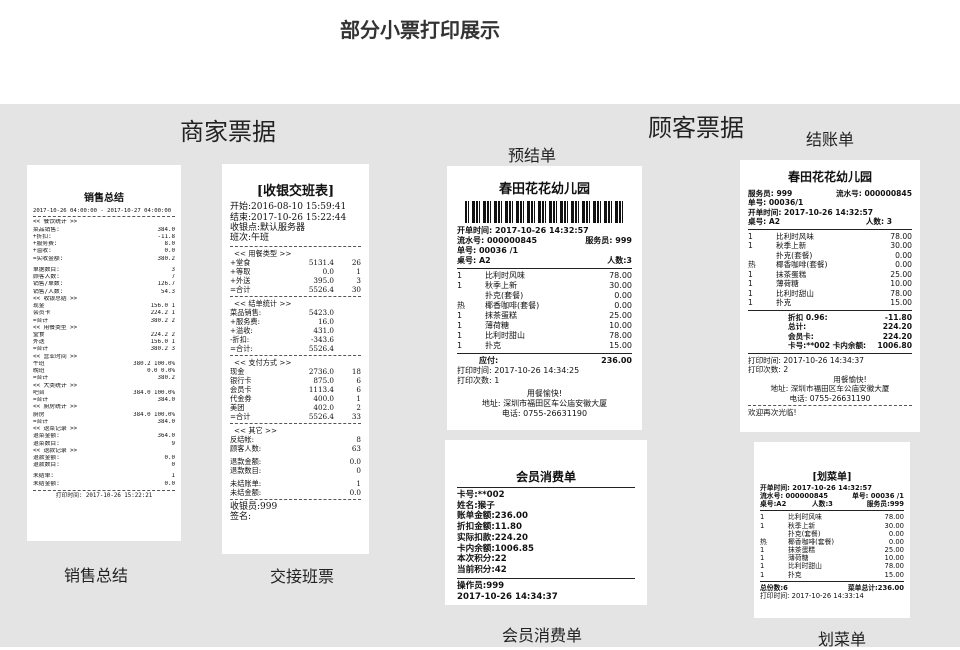 The width and height of the screenshot is (960, 650). What do you see at coordinates (295, 470) in the screenshot?
I see `table-row: 退款数目: 0` at bounding box center [295, 470].